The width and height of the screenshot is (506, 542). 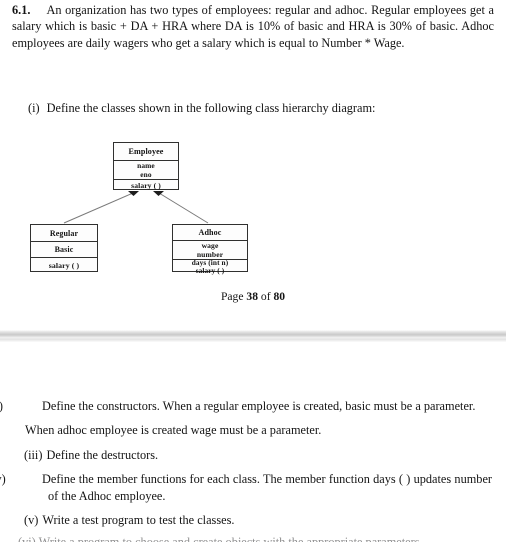 I want to click on uml-class-employee: Employee name eno salary ( ), so click(x=146, y=166).